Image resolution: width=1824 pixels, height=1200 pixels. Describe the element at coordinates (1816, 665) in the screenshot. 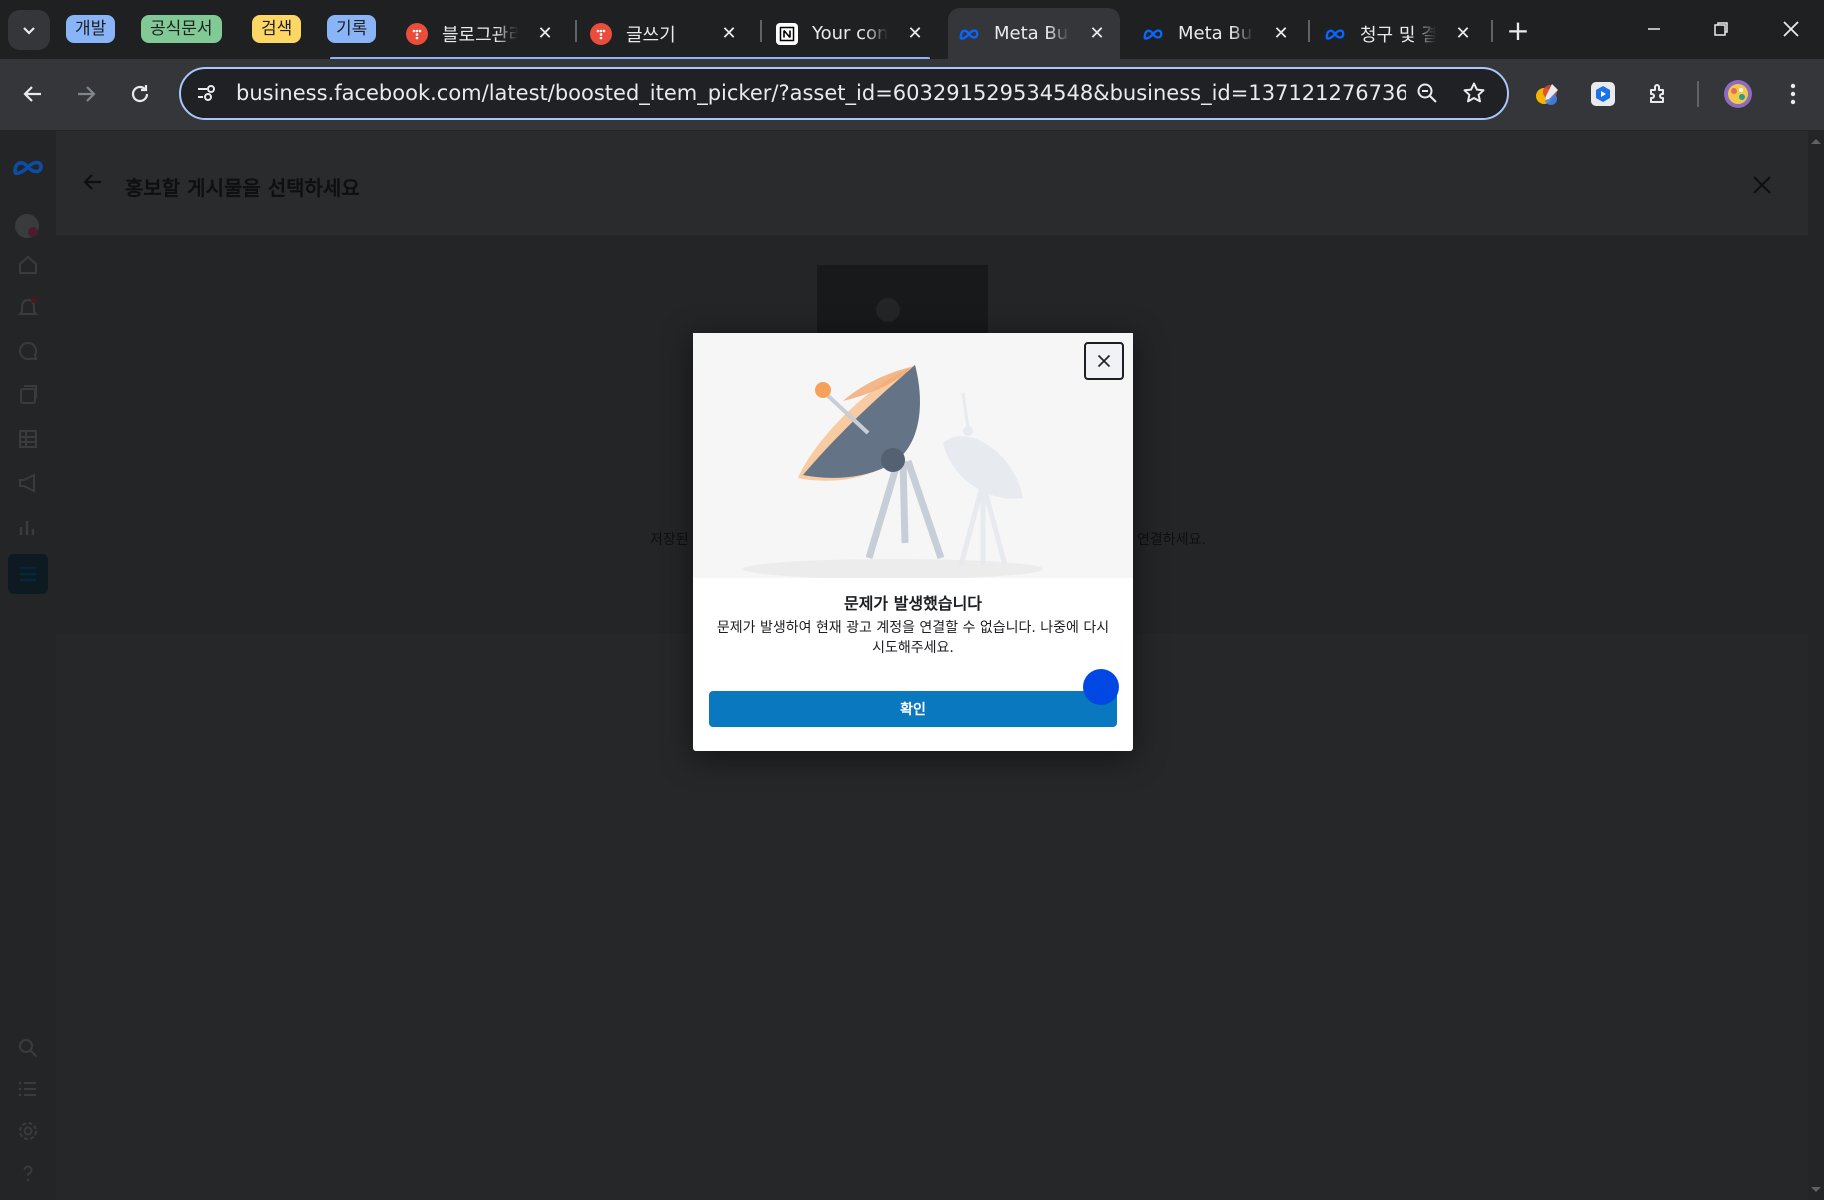

I see `page-scrollbar` at that location.